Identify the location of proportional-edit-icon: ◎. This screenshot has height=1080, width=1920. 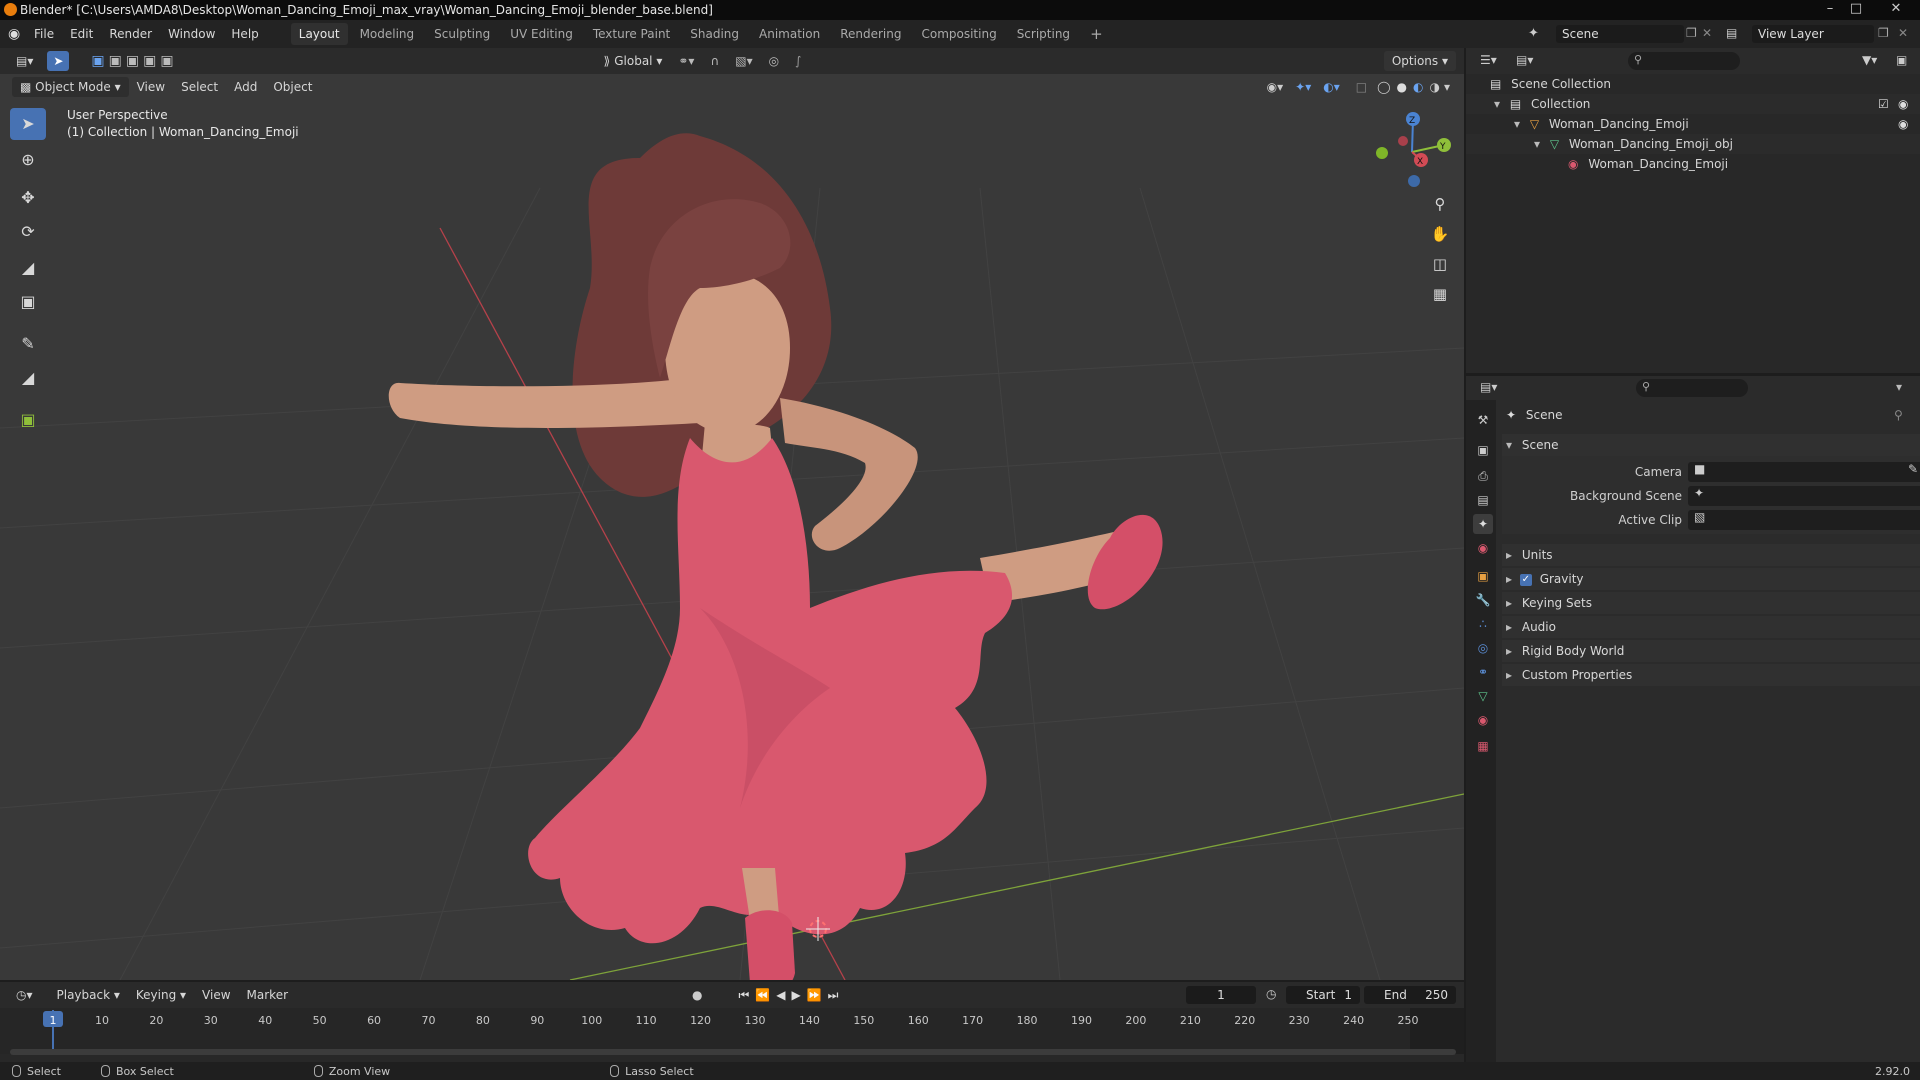
(774, 61).